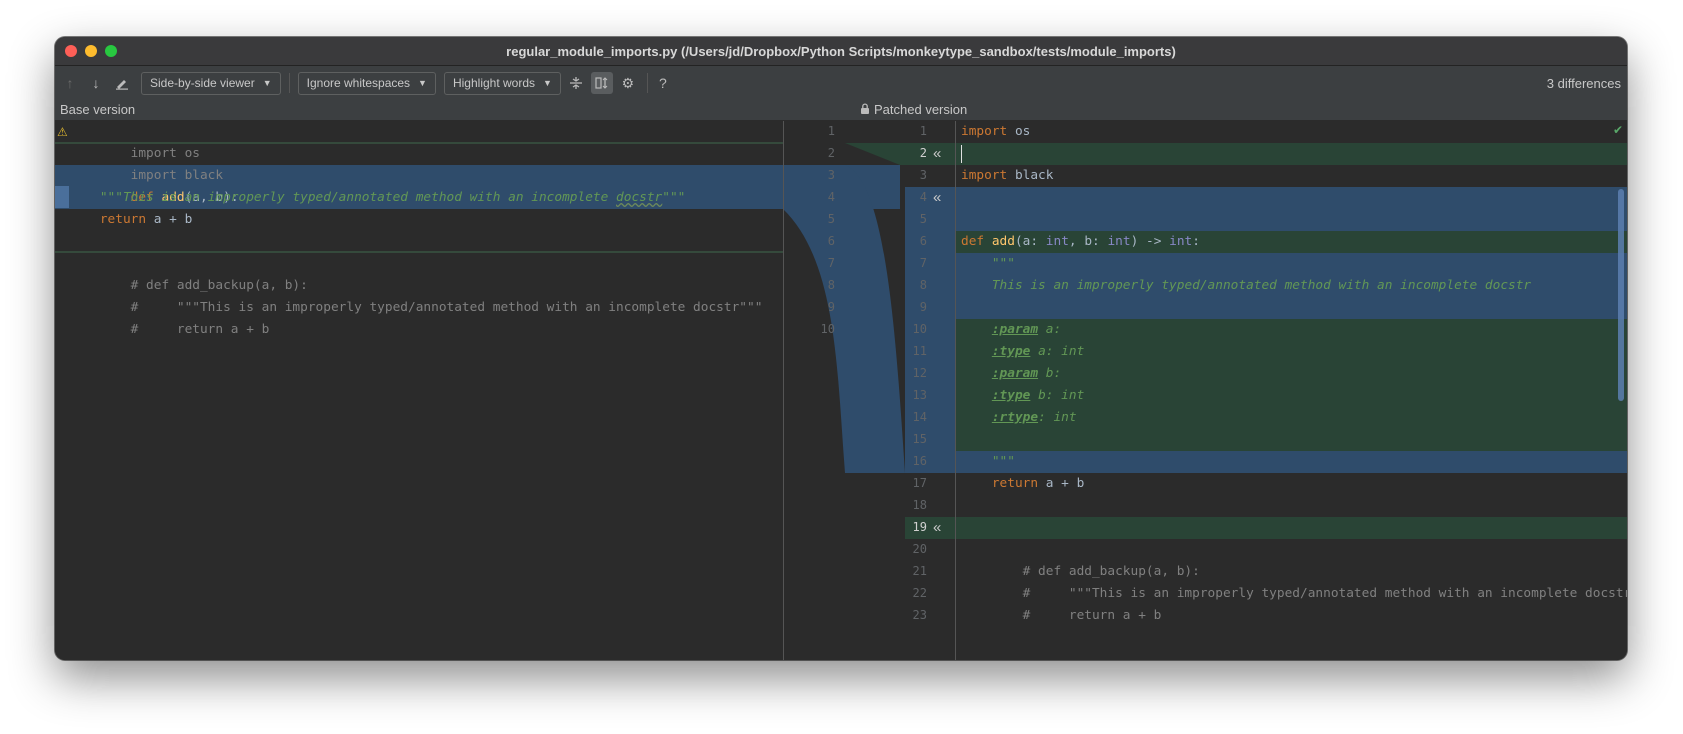  What do you see at coordinates (783, 390) in the screenshot?
I see `pane-divider` at bounding box center [783, 390].